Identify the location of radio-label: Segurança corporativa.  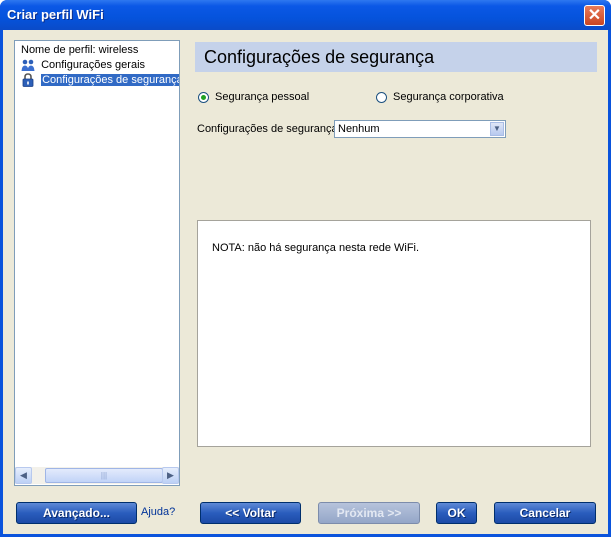
(448, 97).